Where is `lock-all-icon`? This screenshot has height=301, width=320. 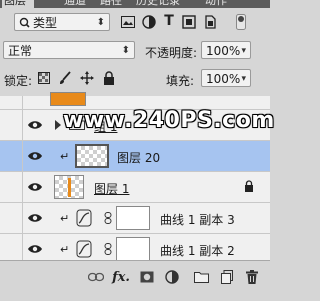 lock-all-icon is located at coordinates (109, 78).